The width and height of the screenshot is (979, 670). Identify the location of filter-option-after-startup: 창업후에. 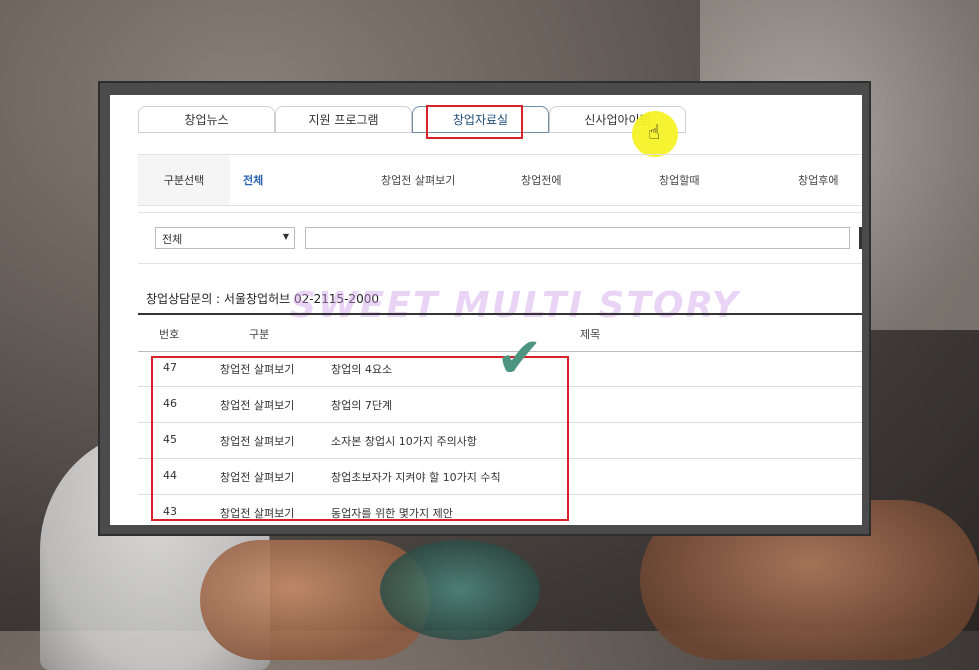
(818, 180).